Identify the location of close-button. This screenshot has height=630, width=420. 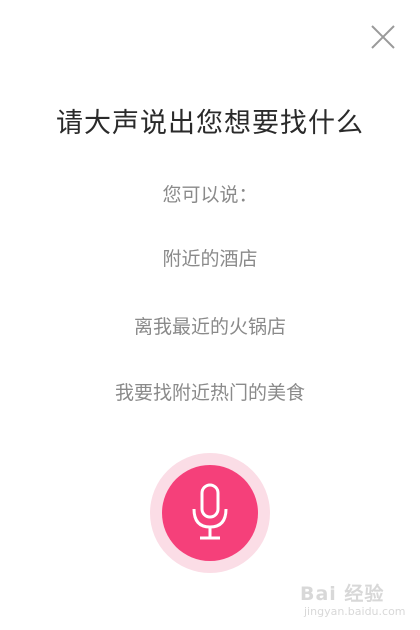
(383, 37).